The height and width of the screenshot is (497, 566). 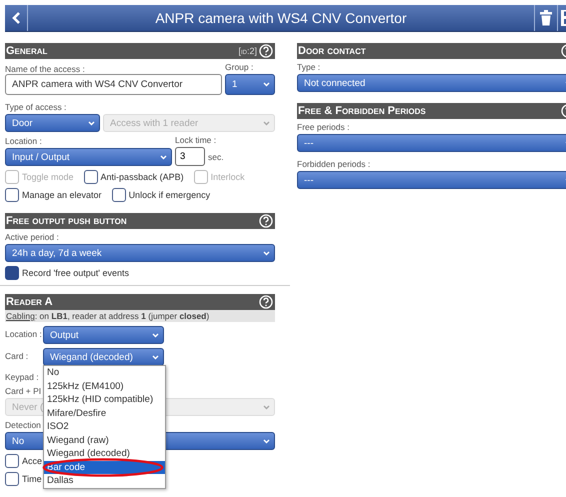 What do you see at coordinates (308, 67) in the screenshot?
I see `field-label: Type :` at bounding box center [308, 67].